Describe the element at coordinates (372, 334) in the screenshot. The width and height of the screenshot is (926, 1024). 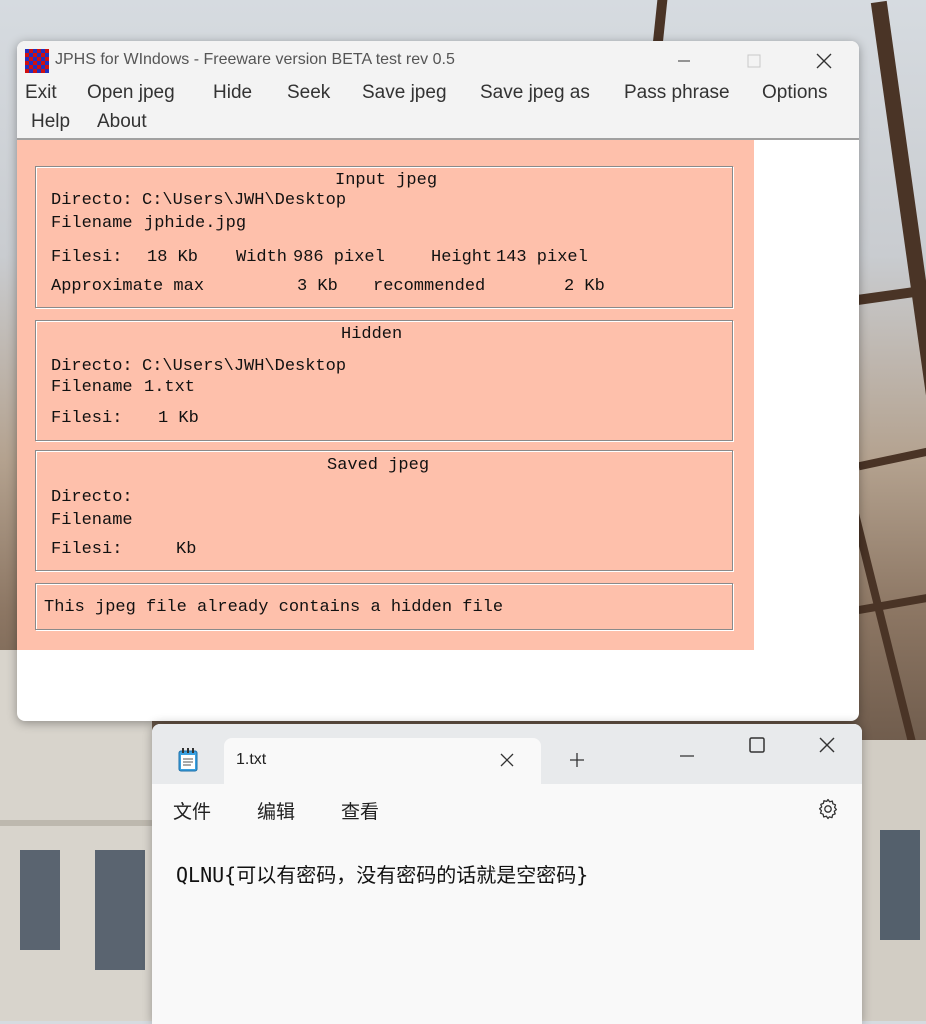
I see `hidden-heading: Hidden` at that location.